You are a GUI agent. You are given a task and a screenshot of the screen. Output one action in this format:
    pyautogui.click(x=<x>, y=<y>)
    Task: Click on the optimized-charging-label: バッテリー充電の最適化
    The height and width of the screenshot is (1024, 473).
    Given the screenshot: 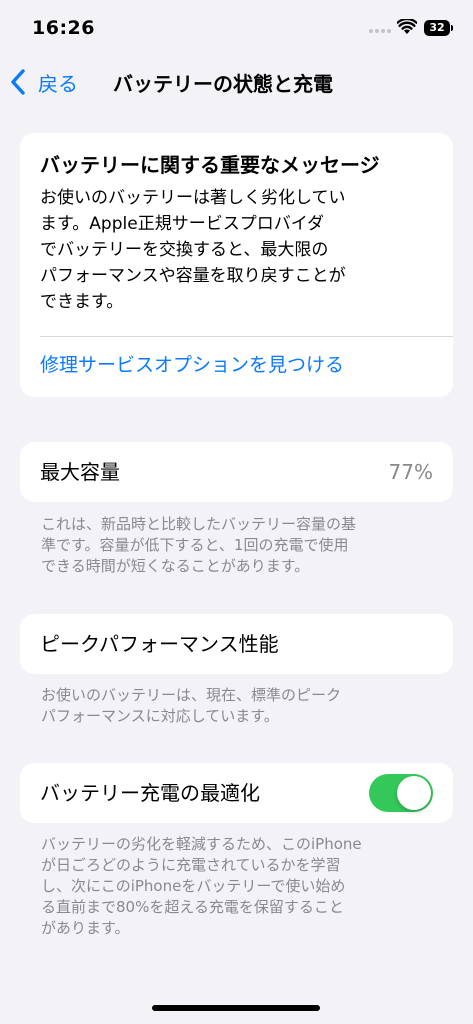 What is the action you would take?
    pyautogui.click(x=150, y=793)
    